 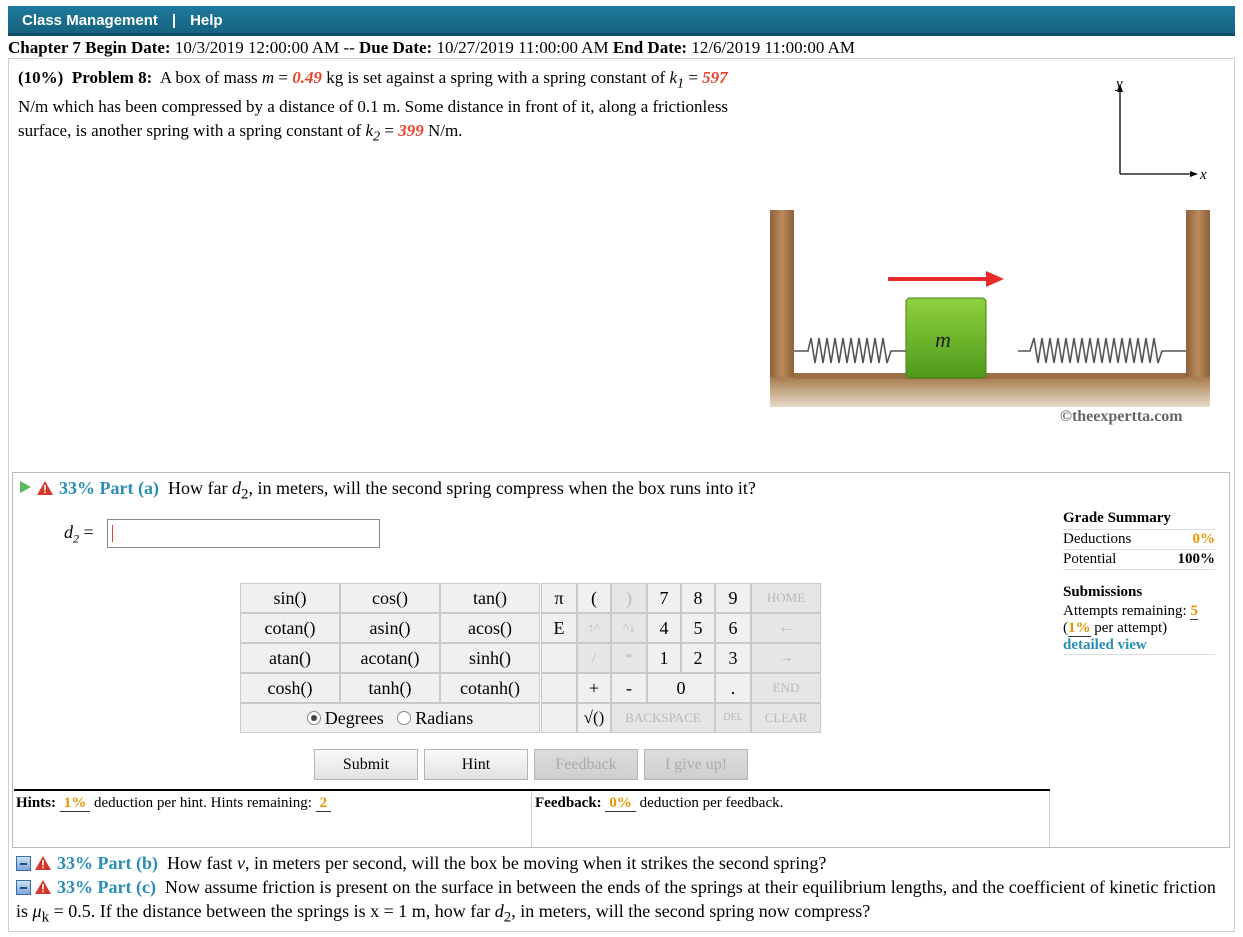 I want to click on calc-decimal-button: ., so click(x=733, y=688).